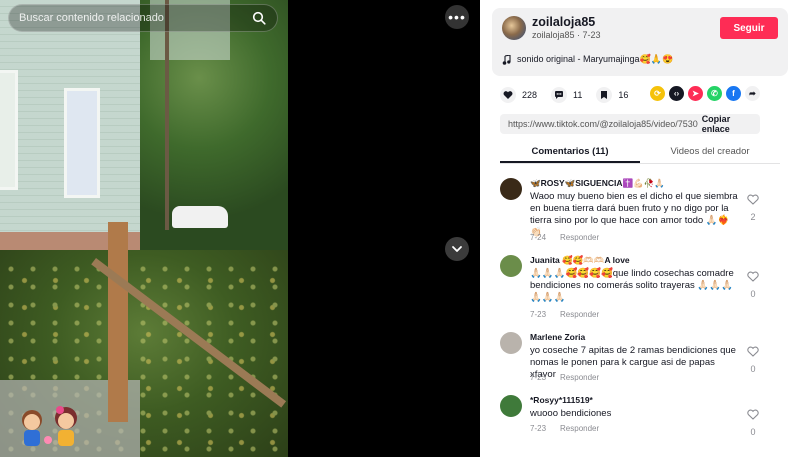 This screenshot has width=800, height=457. Describe the element at coordinates (578, 95) in the screenshot. I see `comment-count: 11` at that location.